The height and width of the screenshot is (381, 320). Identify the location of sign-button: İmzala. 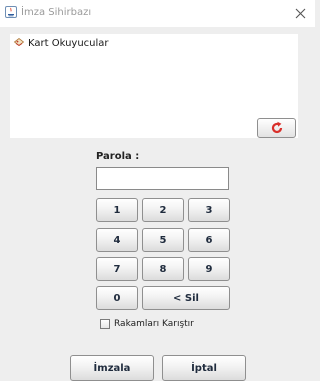
(112, 368).